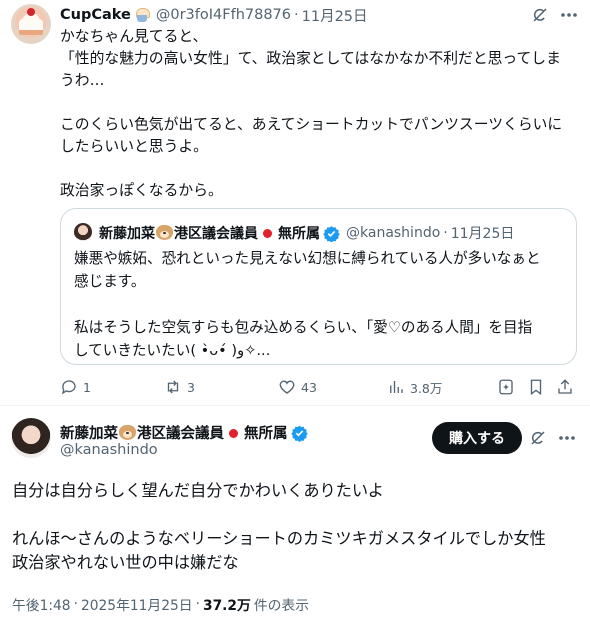  I want to click on bookmark-icon, so click(536, 387).